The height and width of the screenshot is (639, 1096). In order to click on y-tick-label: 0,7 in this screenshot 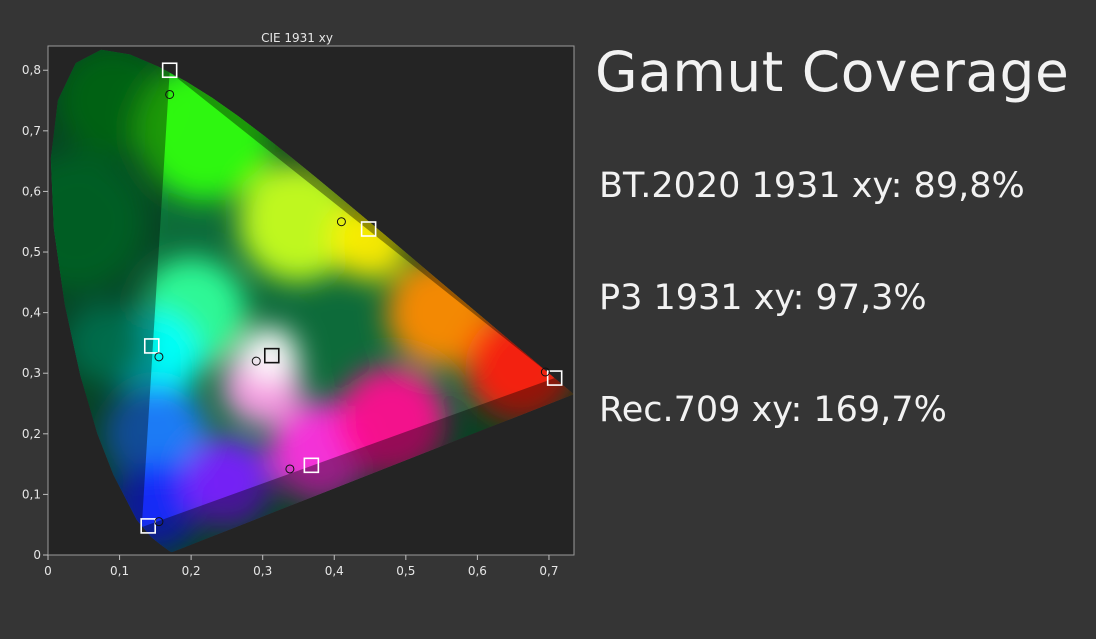, I will do `click(31, 131)`.